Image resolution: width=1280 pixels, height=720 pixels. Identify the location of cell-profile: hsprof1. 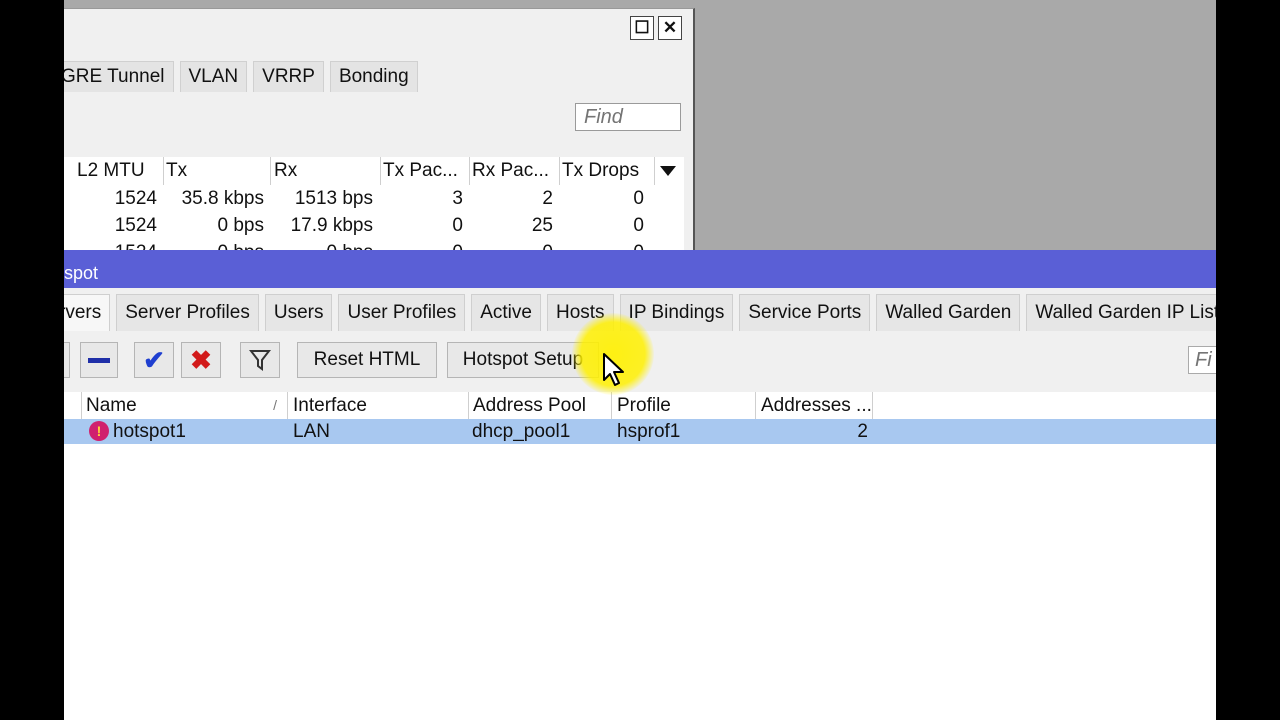
(649, 431).